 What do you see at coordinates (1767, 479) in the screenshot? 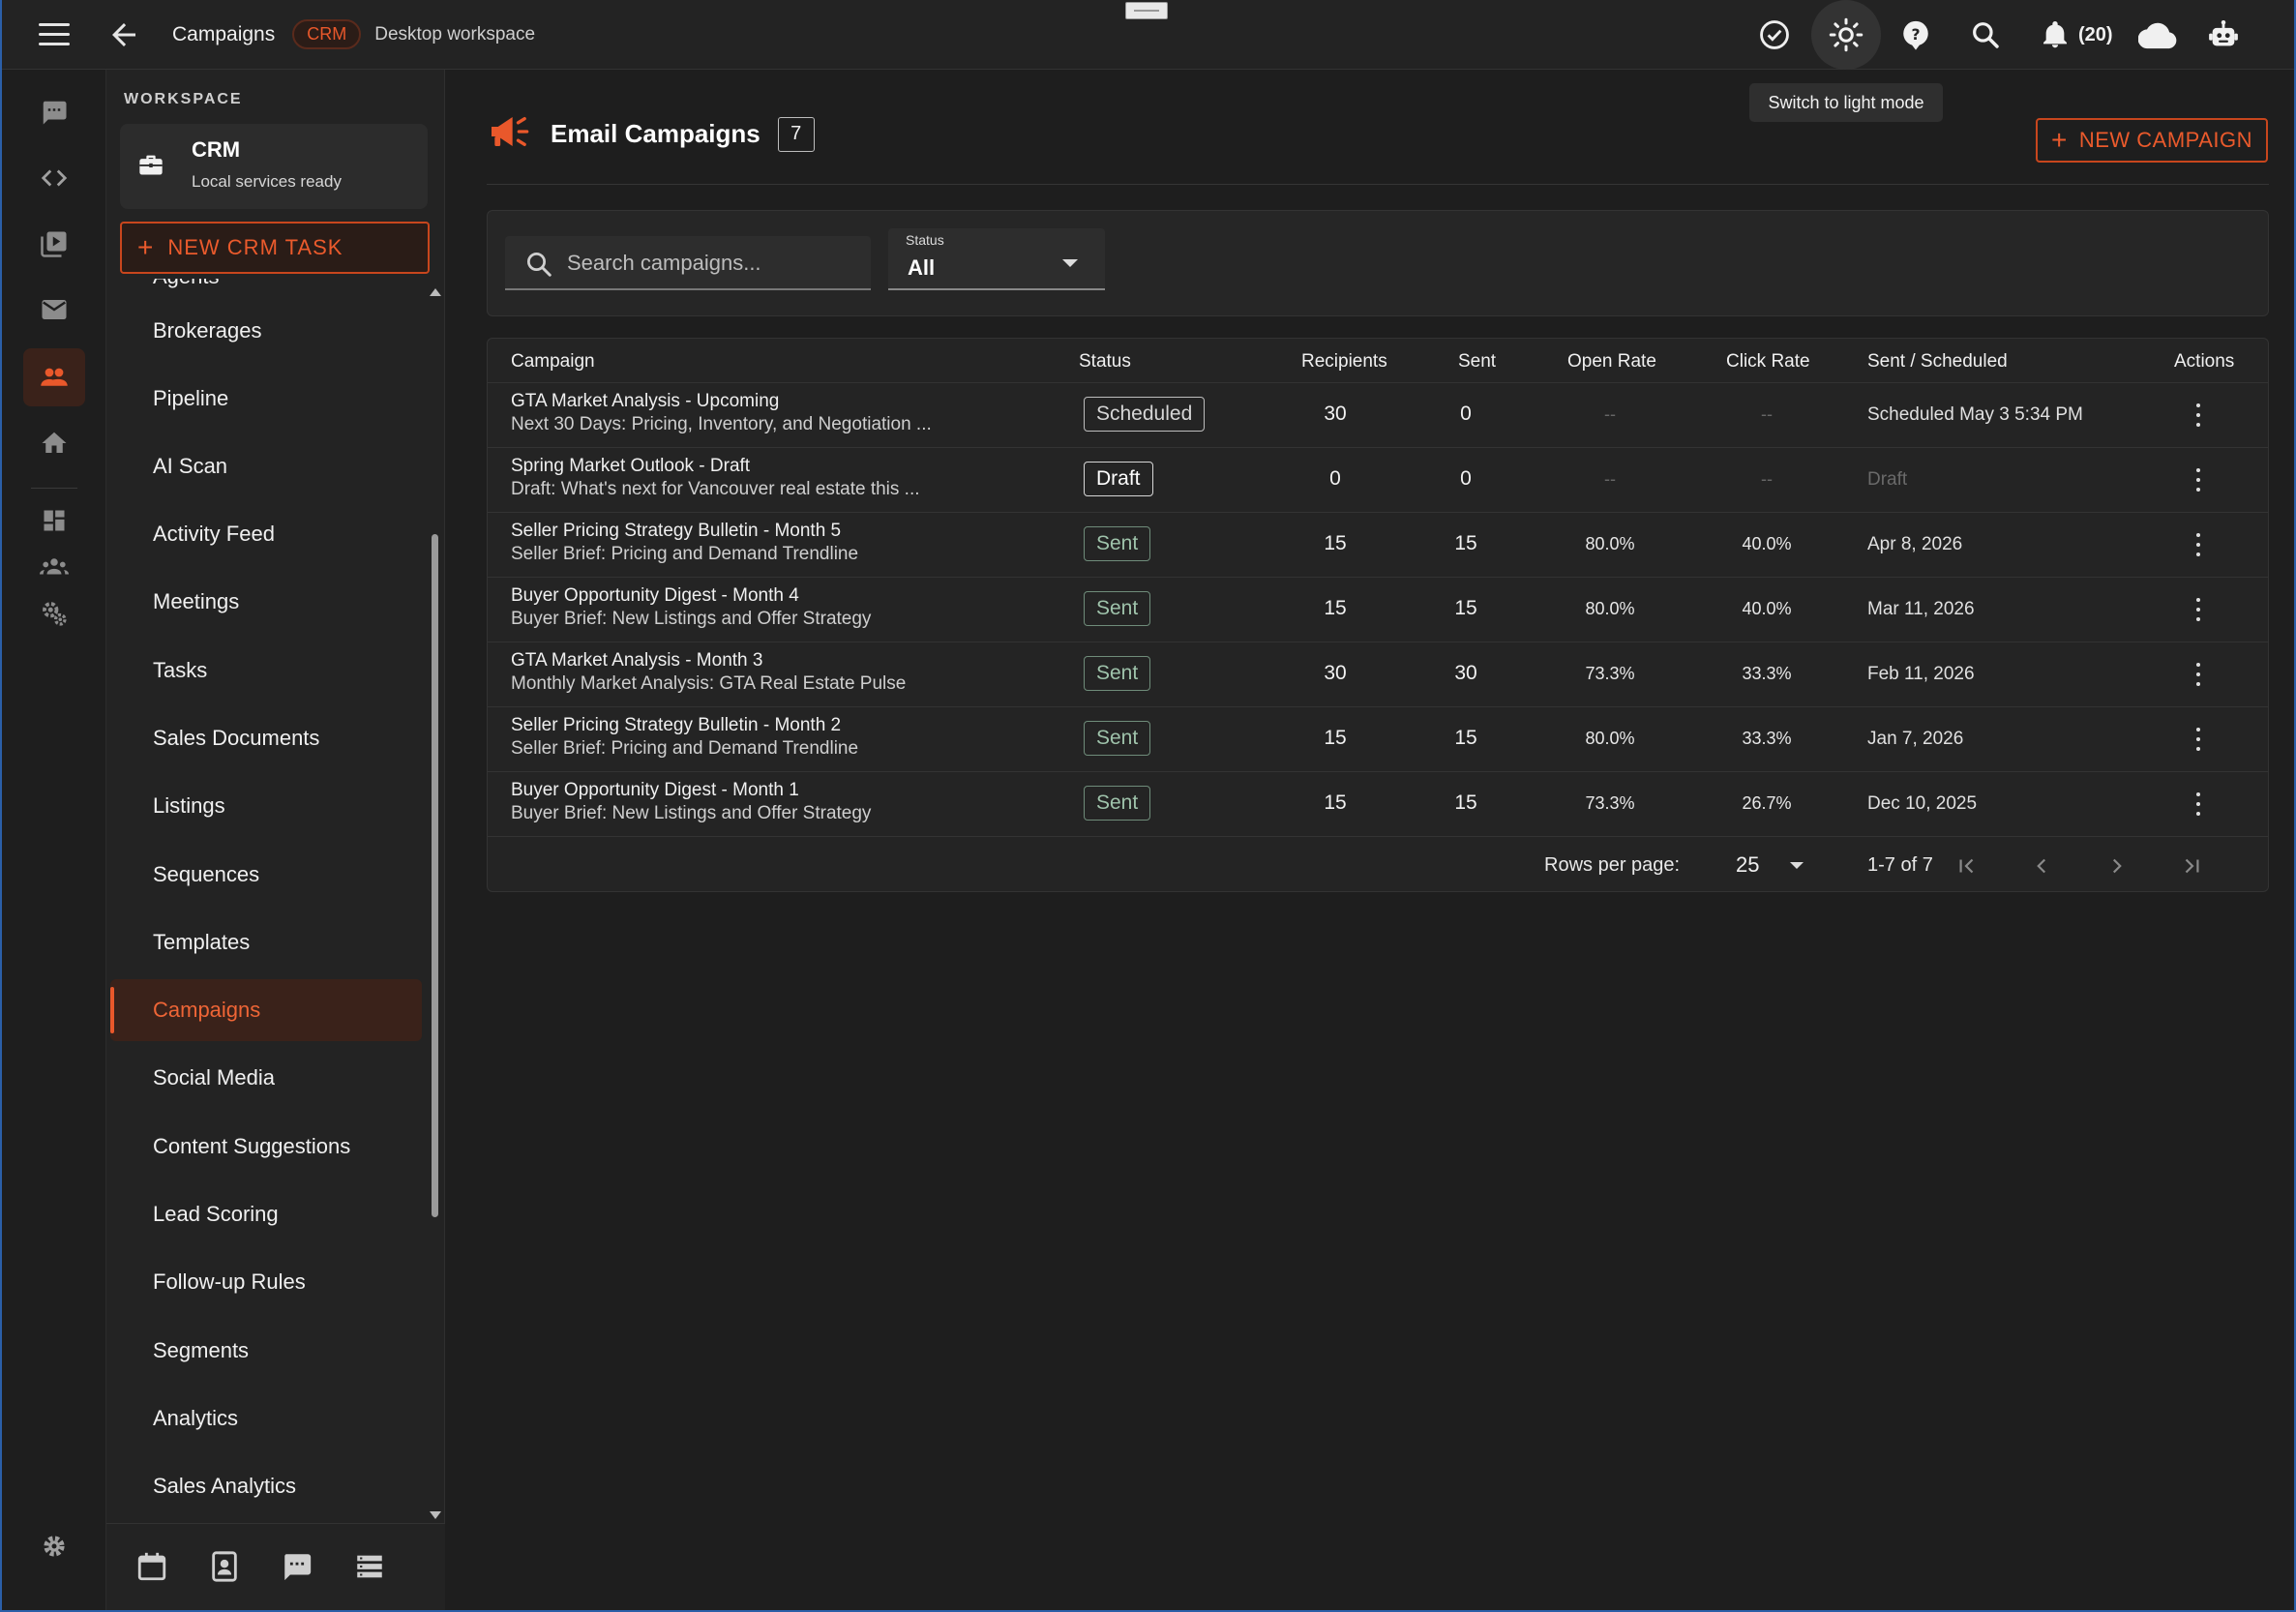
I see `click-rate-value: --` at bounding box center [1767, 479].